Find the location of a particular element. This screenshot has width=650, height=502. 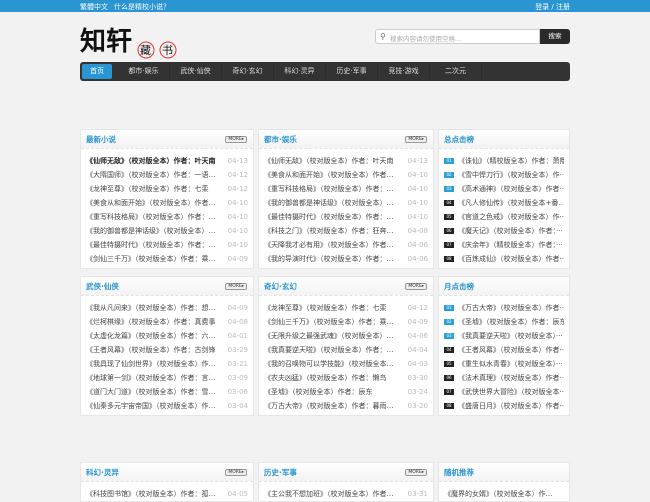

nav-fantasy: 奇幻·玄幻 is located at coordinates (248, 71).